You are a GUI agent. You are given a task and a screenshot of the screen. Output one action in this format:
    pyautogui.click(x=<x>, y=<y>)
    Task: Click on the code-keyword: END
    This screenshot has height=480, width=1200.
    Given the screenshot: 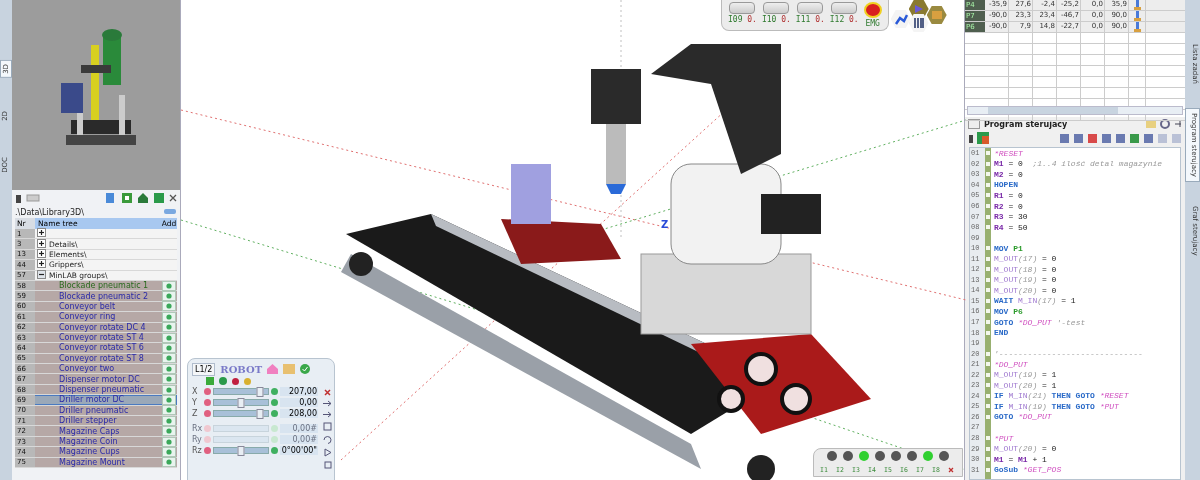 What is the action you would take?
    pyautogui.click(x=1001, y=333)
    